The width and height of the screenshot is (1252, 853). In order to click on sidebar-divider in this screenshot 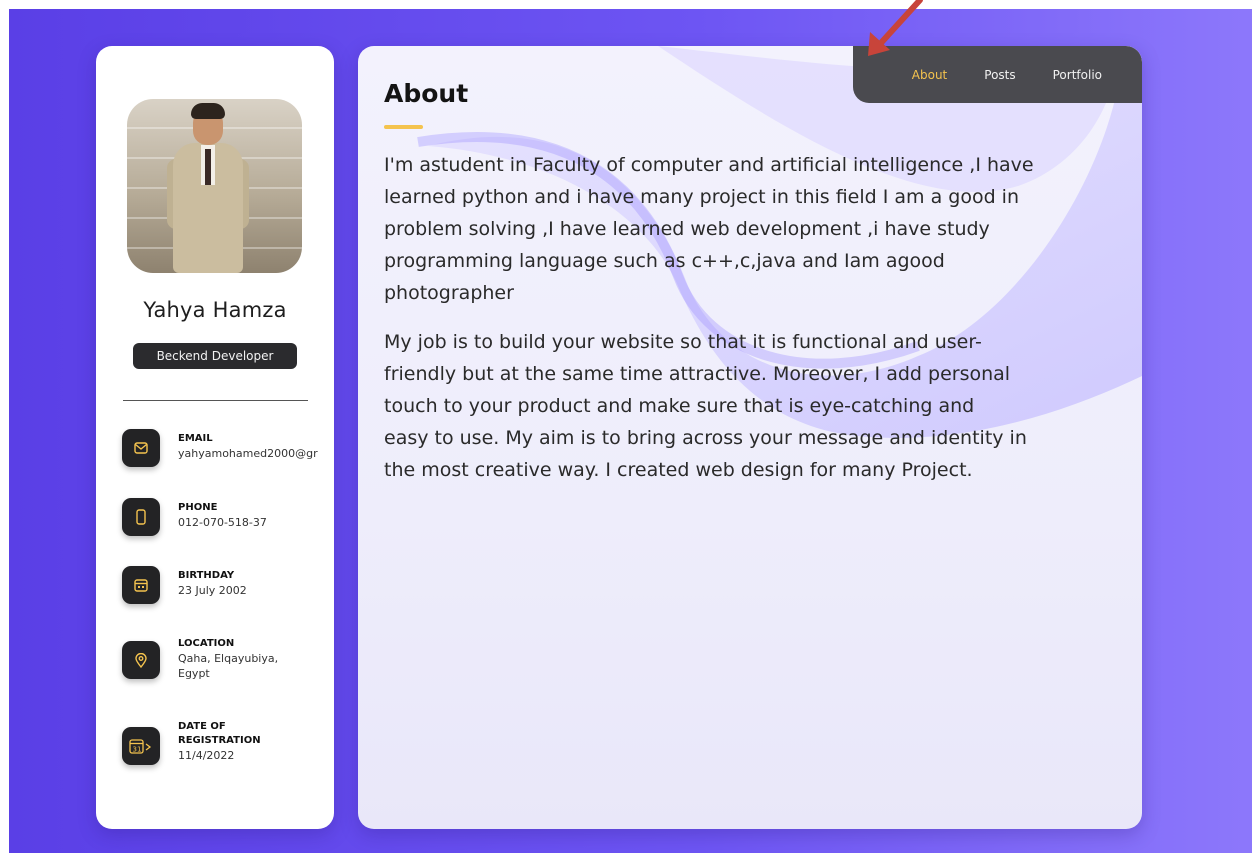, I will do `click(215, 400)`.